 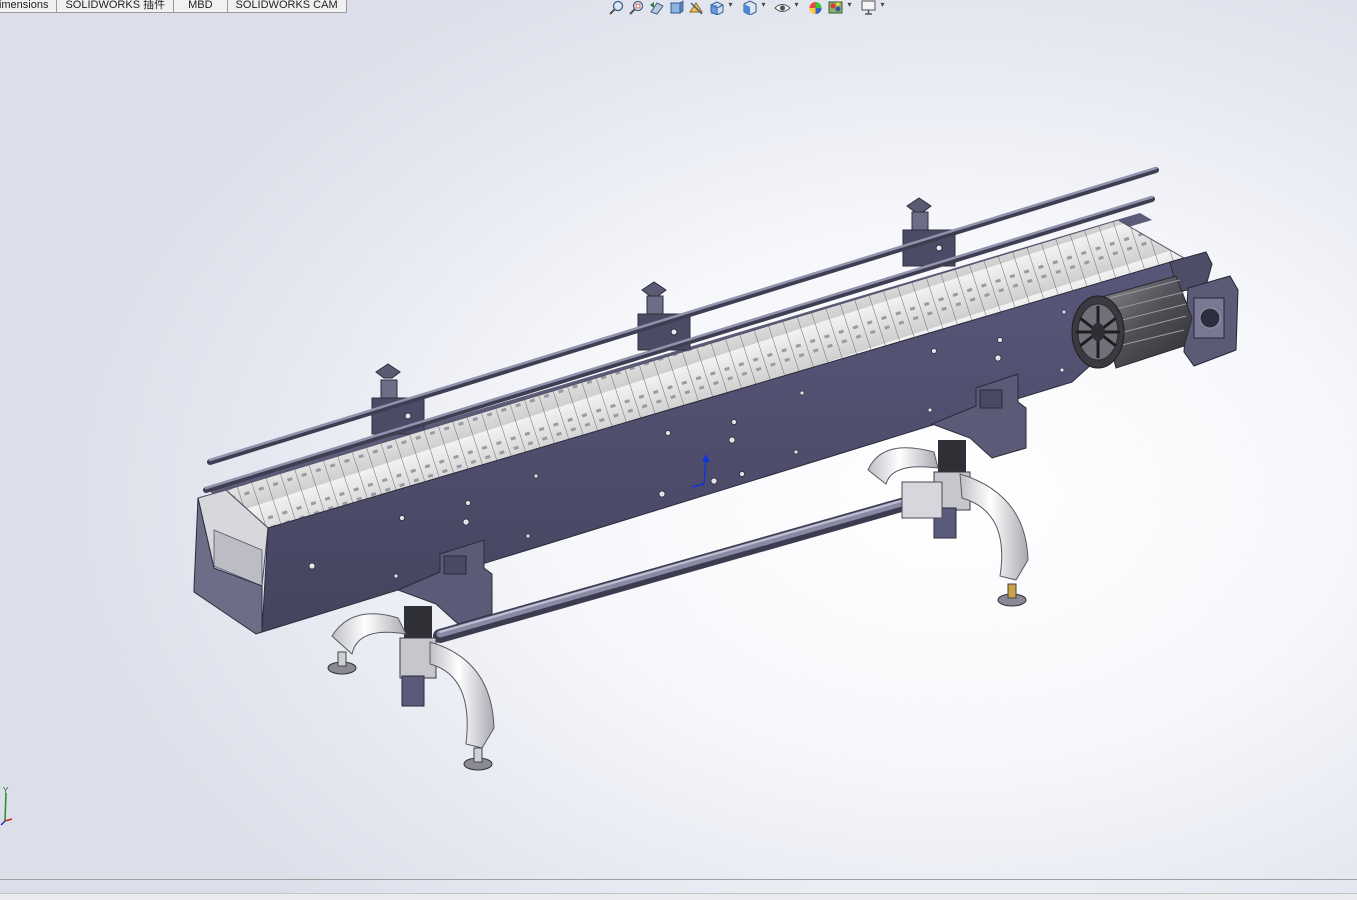 I want to click on support-leg-rear, so click(x=948, y=523).